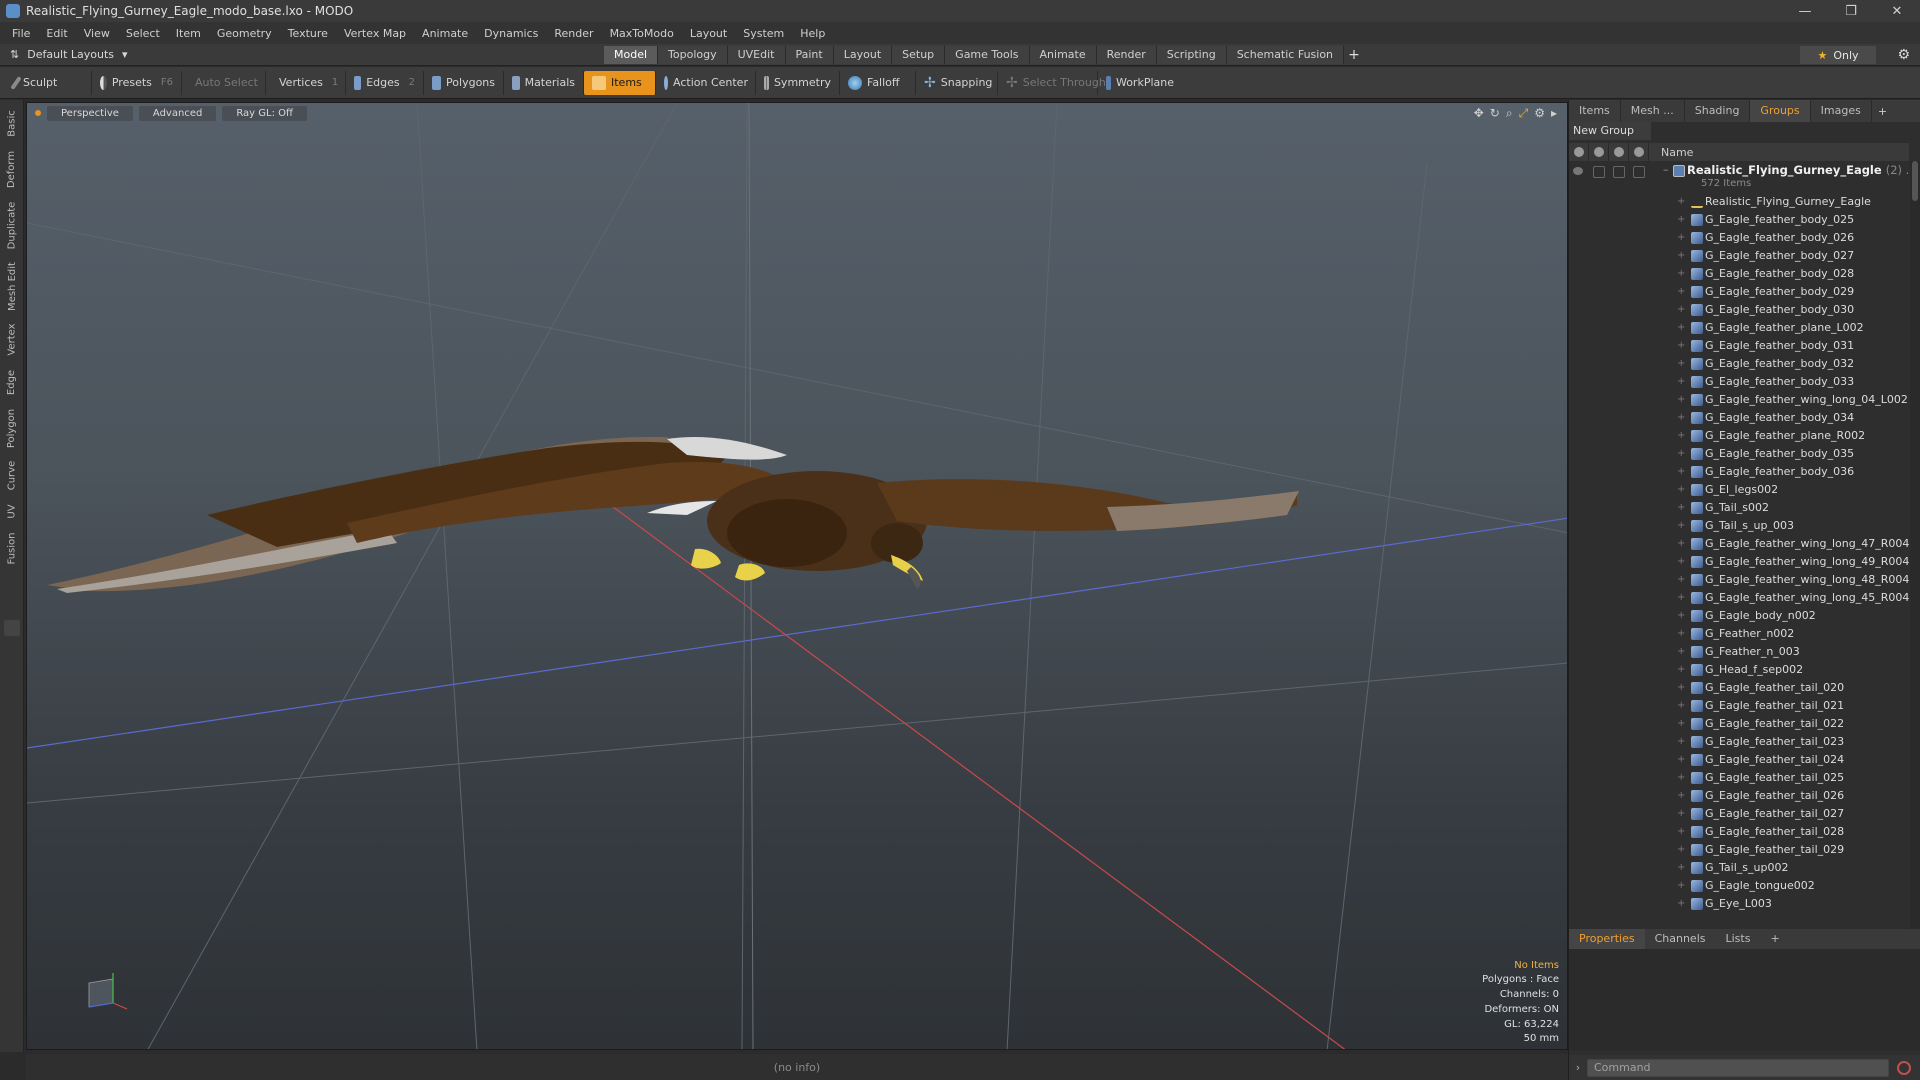 Image resolution: width=1920 pixels, height=1080 pixels. I want to click on zoom-view-icon: ⌕, so click(1509, 113).